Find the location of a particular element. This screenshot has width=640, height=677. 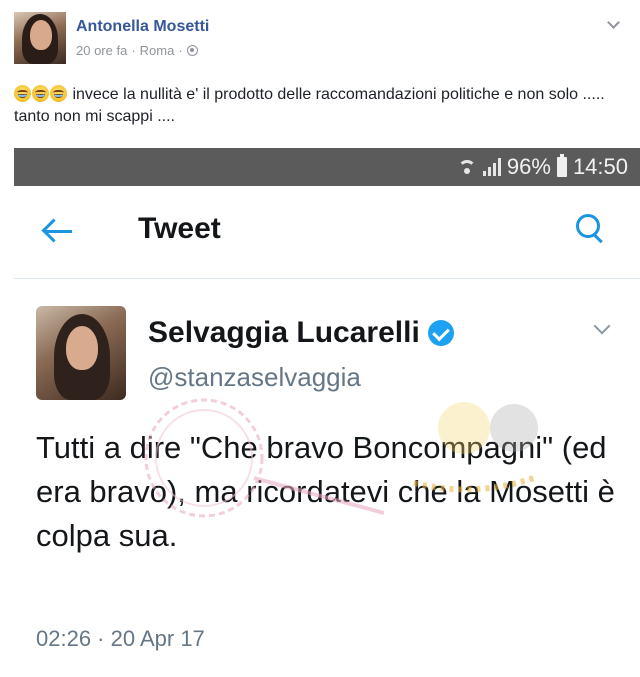

tweet-author-block: Selvaggia Lucarelli @stanzaselvaggia is located at coordinates (331, 356).